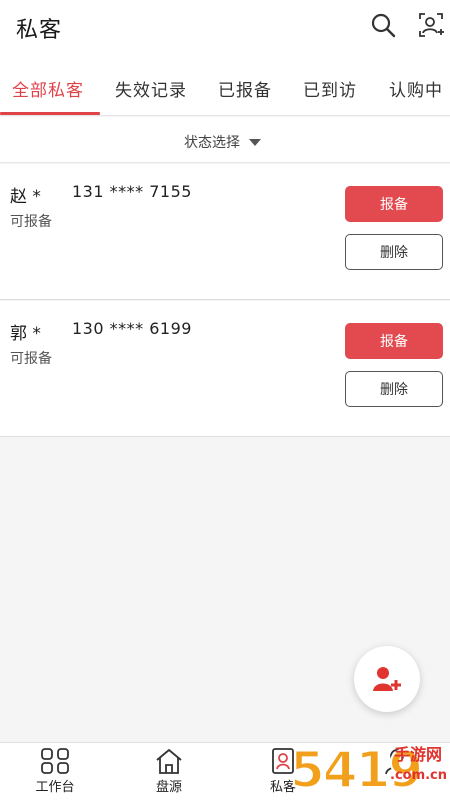 The image size is (450, 800). I want to click on nav-workbench: 工作台, so click(55, 773).